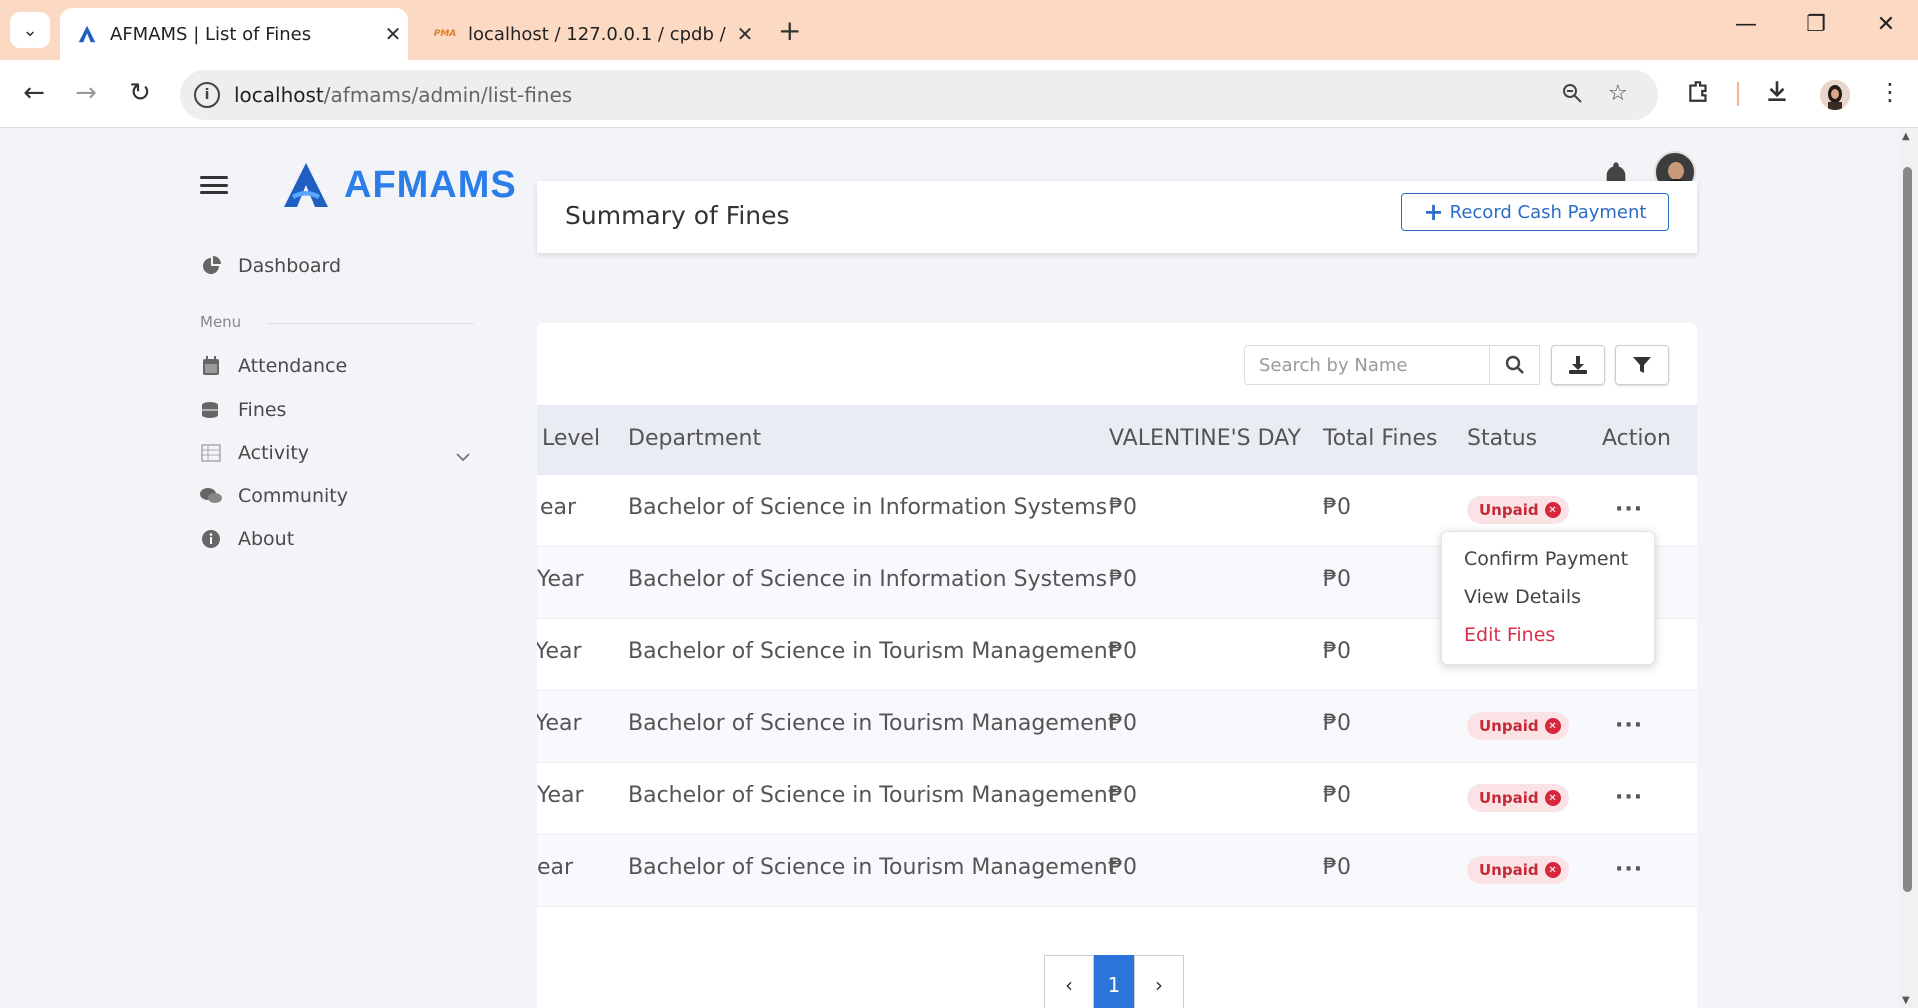  What do you see at coordinates (1890, 92) in the screenshot?
I see `more-vert-icon: ⋮` at bounding box center [1890, 92].